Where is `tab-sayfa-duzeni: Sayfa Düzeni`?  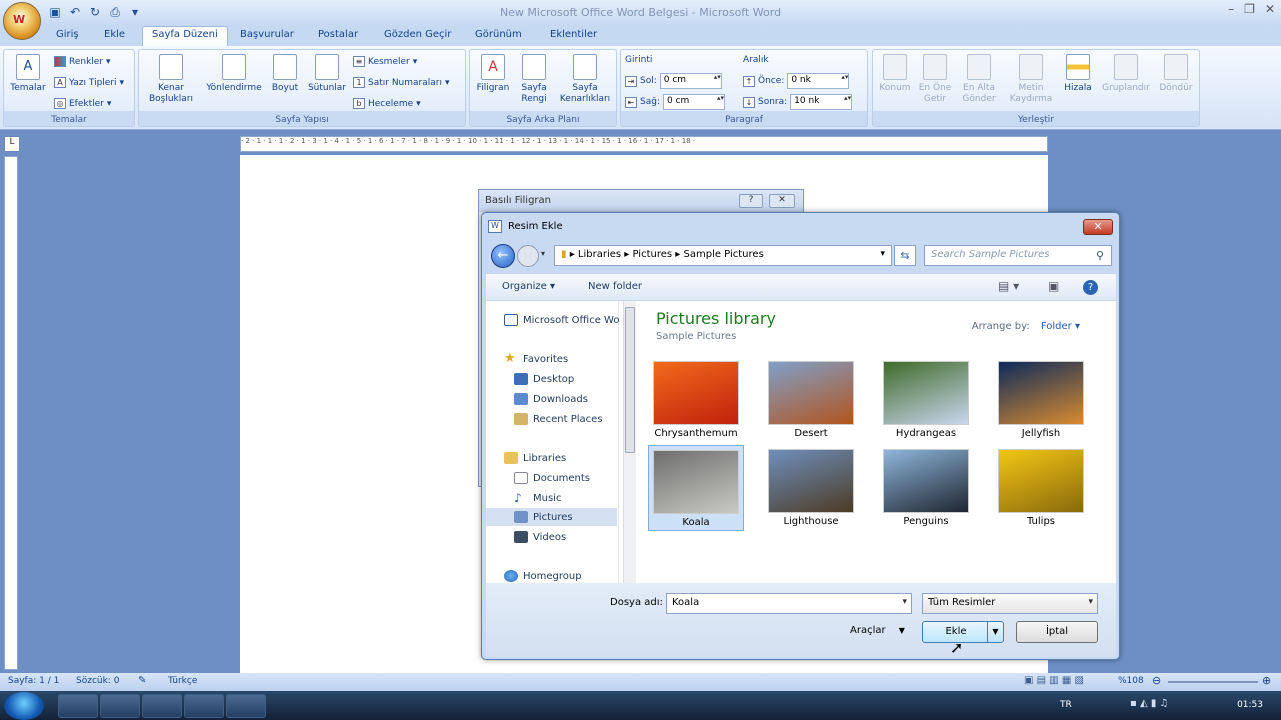
tab-sayfa-duzeni: Sayfa Düzeni is located at coordinates (185, 36).